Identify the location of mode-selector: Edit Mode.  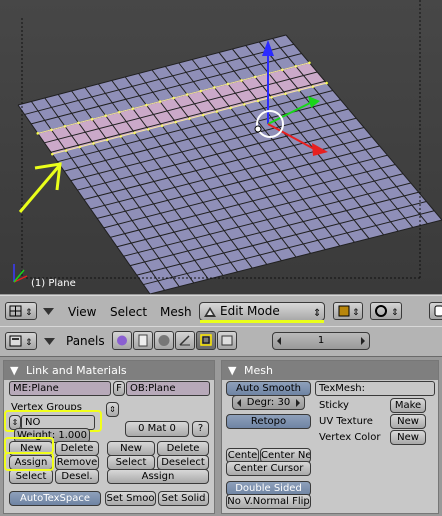
(262, 311).